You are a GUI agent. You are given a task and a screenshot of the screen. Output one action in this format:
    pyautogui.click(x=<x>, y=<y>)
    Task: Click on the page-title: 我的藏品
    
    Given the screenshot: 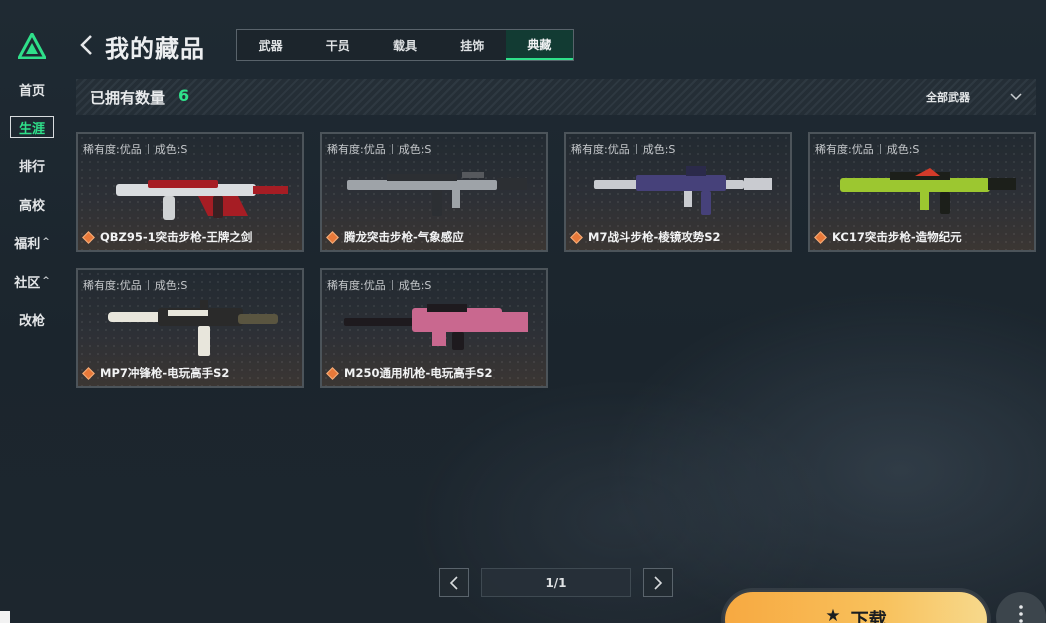 What is the action you would take?
    pyautogui.click(x=155, y=49)
    